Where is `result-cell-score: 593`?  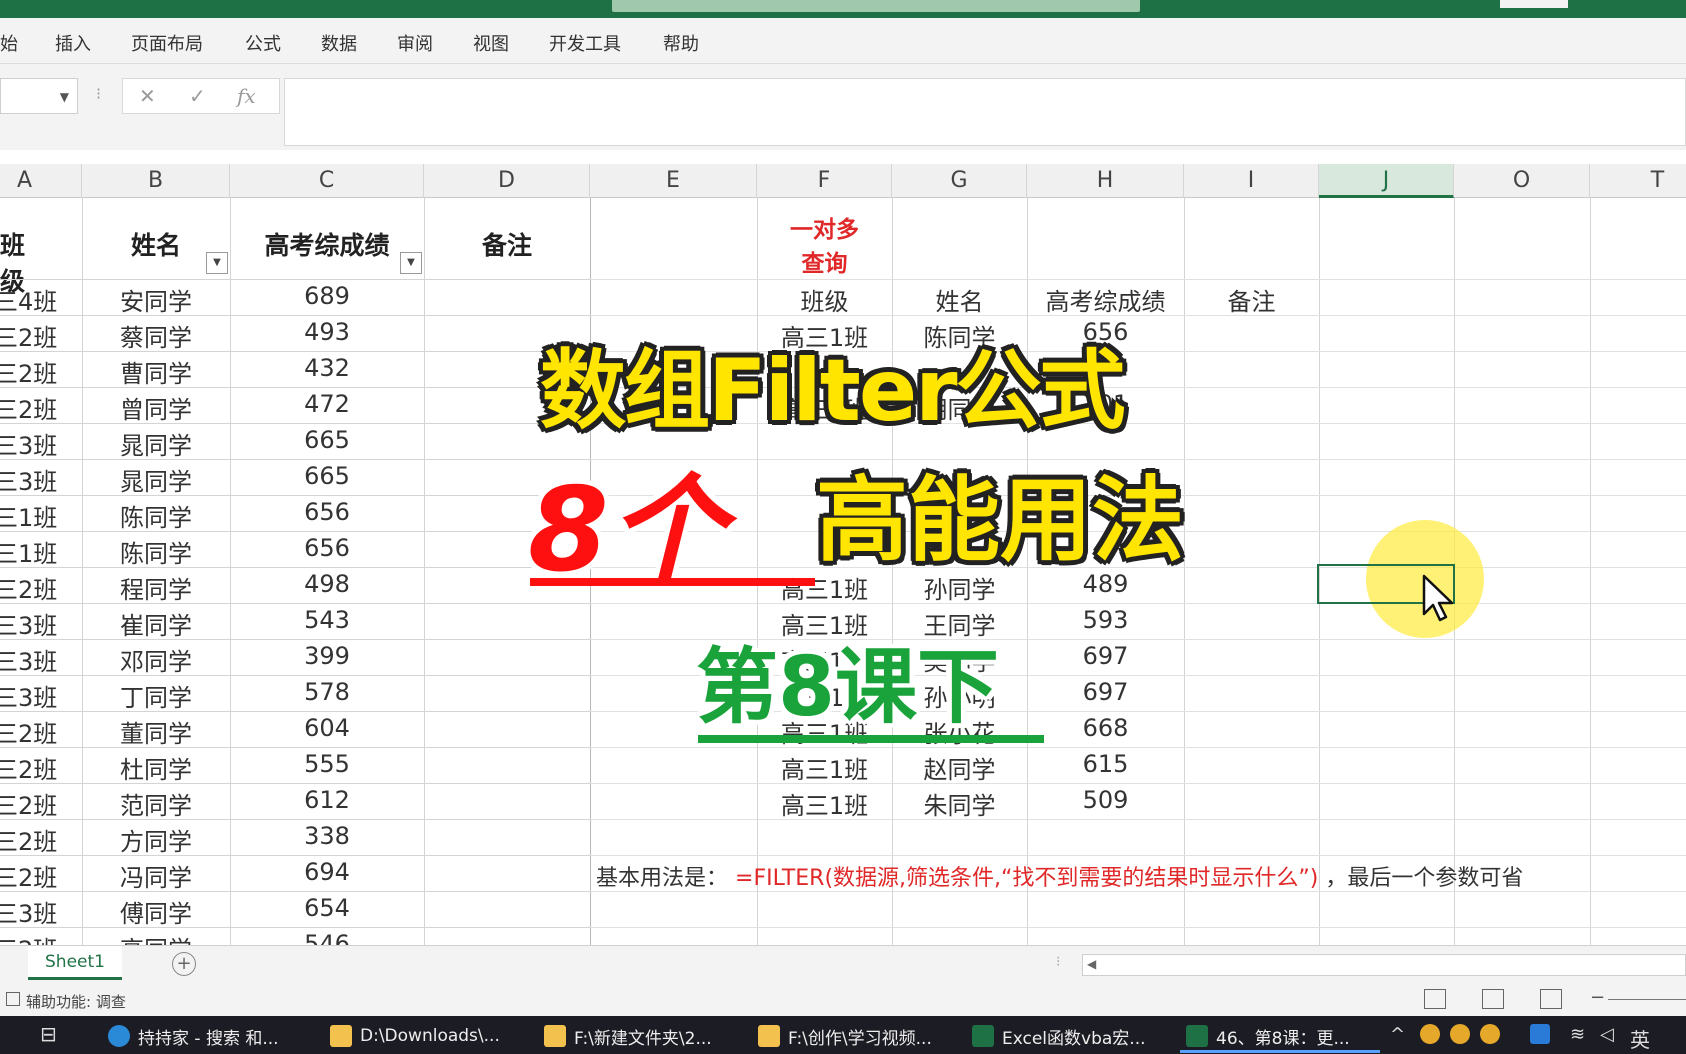
result-cell-score: 593 is located at coordinates (1105, 620).